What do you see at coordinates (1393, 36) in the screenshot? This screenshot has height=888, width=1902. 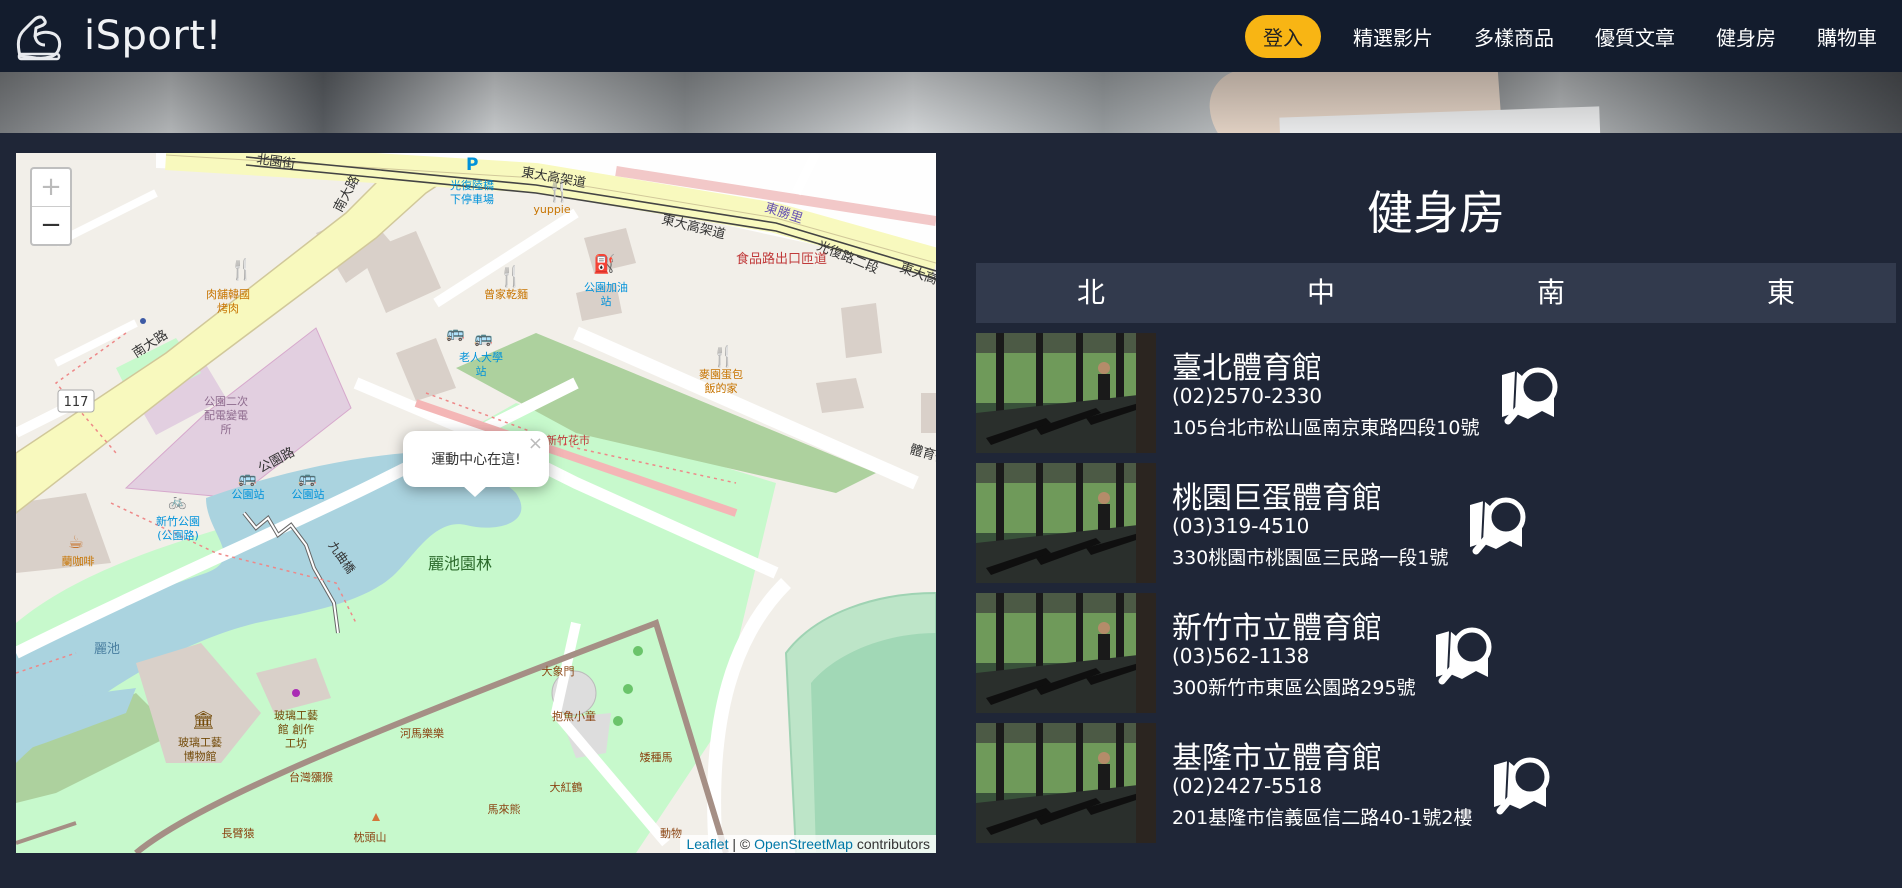 I see `nav-videos: 精選影片` at bounding box center [1393, 36].